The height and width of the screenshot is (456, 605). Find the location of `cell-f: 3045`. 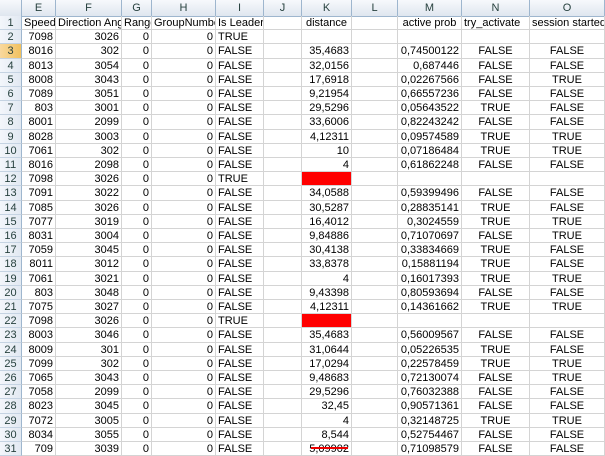

cell-f: 3045 is located at coordinates (89, 250).